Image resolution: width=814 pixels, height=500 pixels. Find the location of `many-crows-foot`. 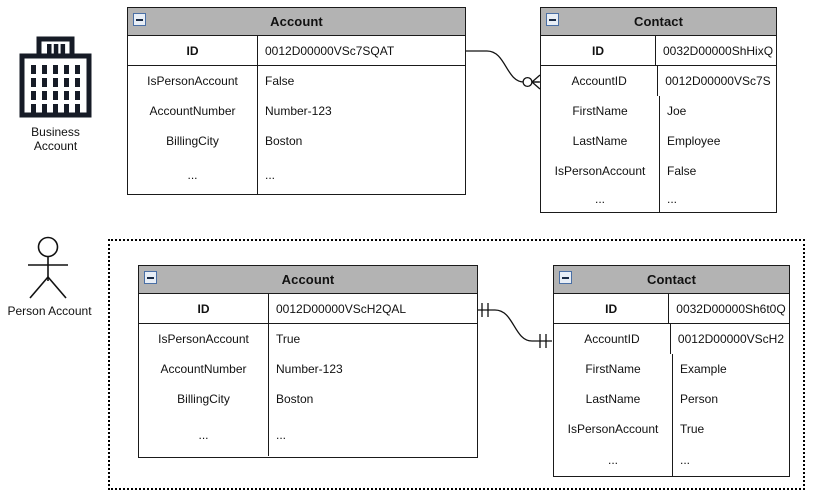

many-crows-foot is located at coordinates (536, 82).